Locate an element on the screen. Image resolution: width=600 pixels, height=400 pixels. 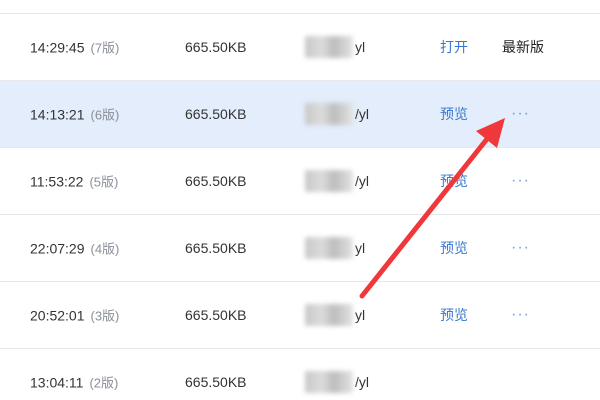
open-link: 打开 is located at coordinates (454, 47).